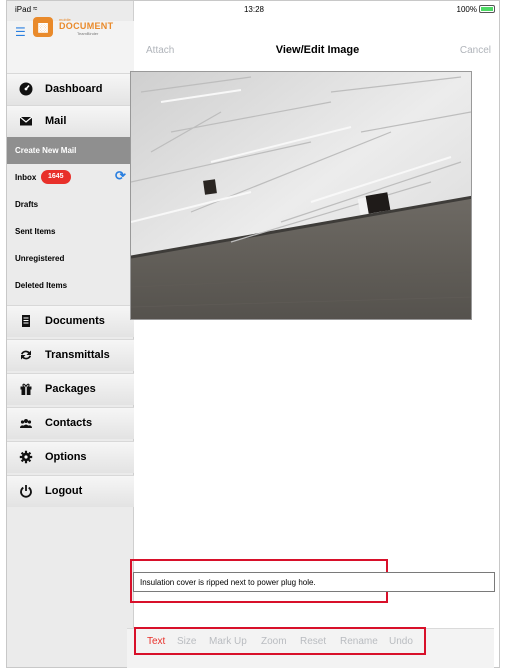 Image resolution: width=506 pixels, height=668 pixels. I want to click on sidebar-item-mail: Mail, so click(70, 121).